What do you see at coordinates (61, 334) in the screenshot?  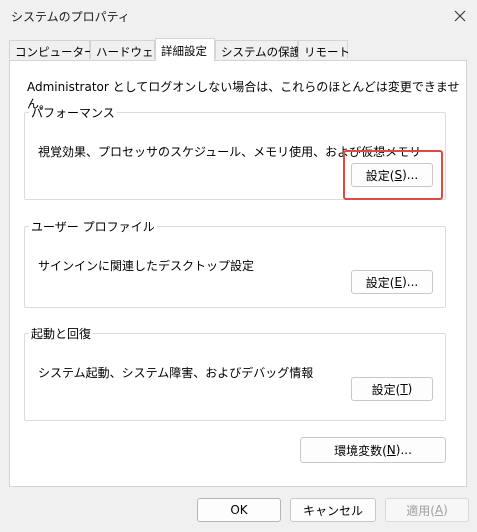 I see `startup-recovery-title: 起動と回復` at bounding box center [61, 334].